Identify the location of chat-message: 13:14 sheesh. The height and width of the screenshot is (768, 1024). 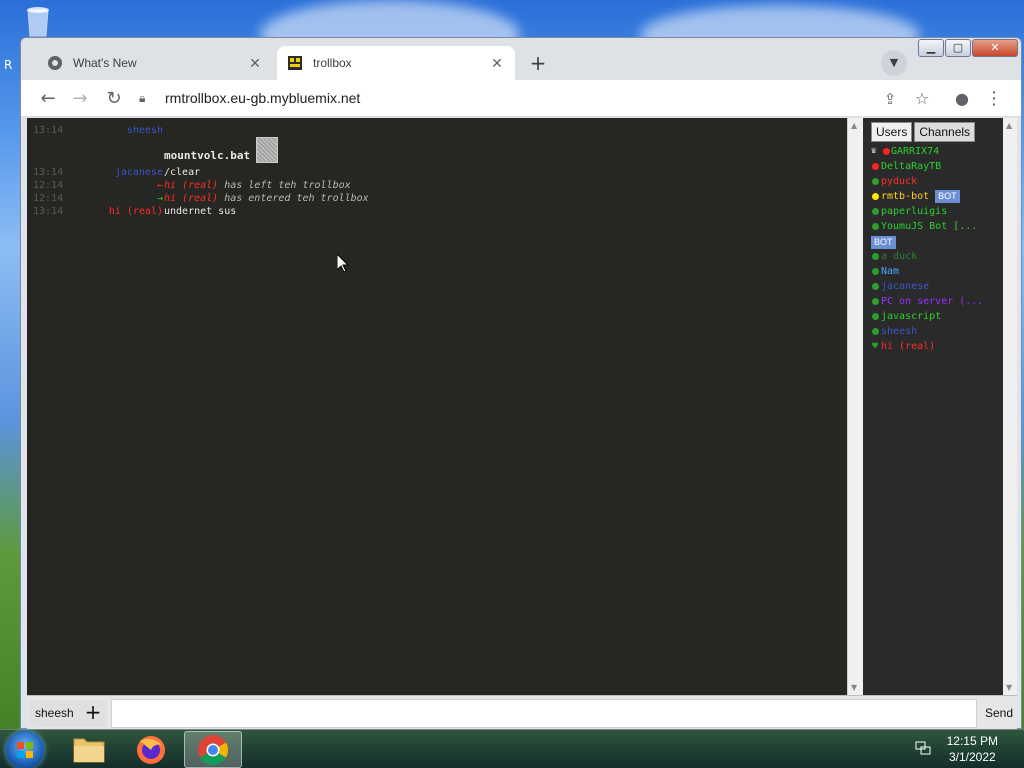
(437, 130).